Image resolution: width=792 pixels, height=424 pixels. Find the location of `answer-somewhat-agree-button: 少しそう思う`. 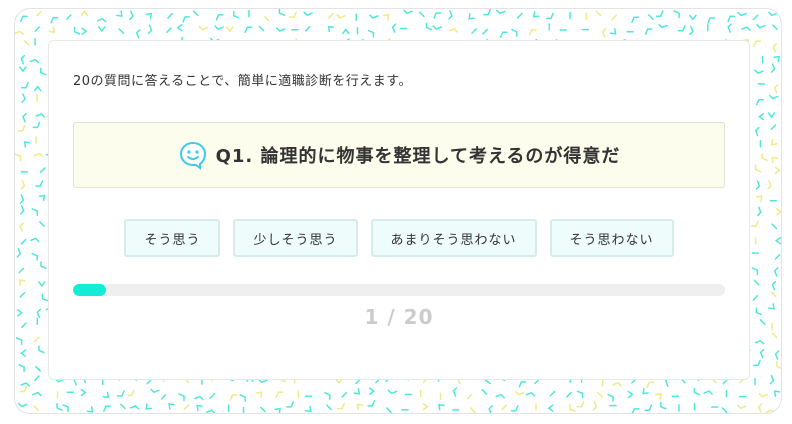

answer-somewhat-agree-button: 少しそう思う is located at coordinates (295, 238).